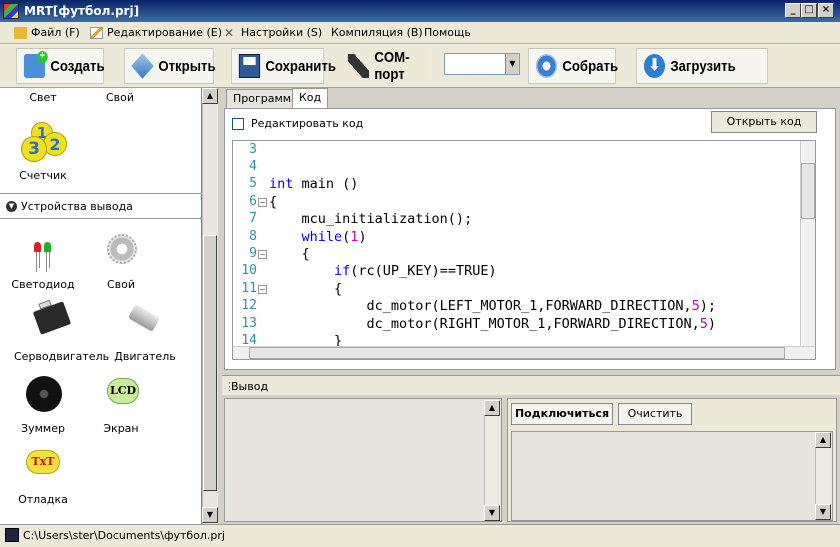 The height and width of the screenshot is (547, 840). I want to click on project-path: C:\Users\ster\Documents\футбол.prj, so click(124, 535).